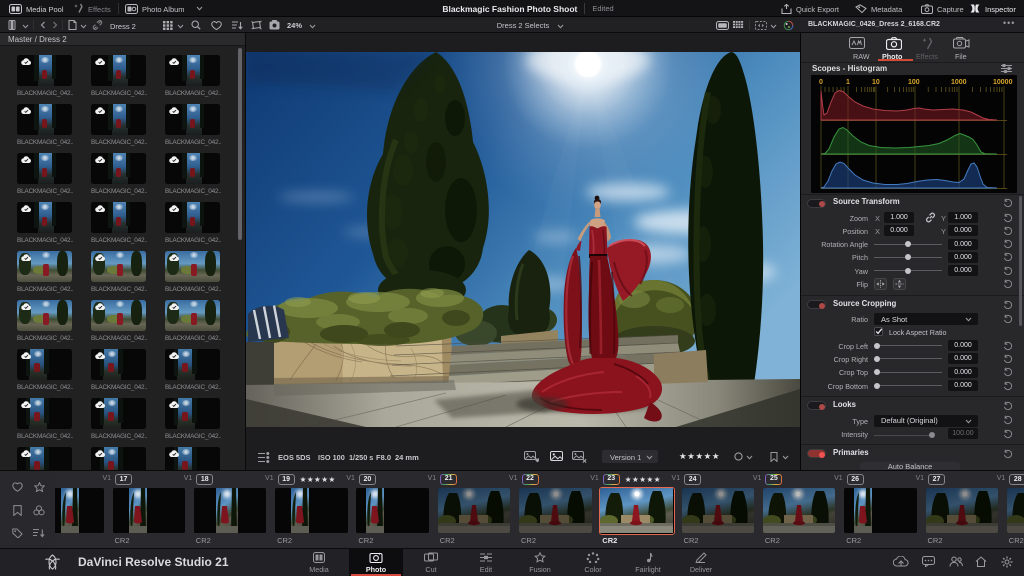 The height and width of the screenshot is (576, 1024). What do you see at coordinates (959, 82) in the screenshot?
I see `svg-text: 1000` at bounding box center [959, 82].